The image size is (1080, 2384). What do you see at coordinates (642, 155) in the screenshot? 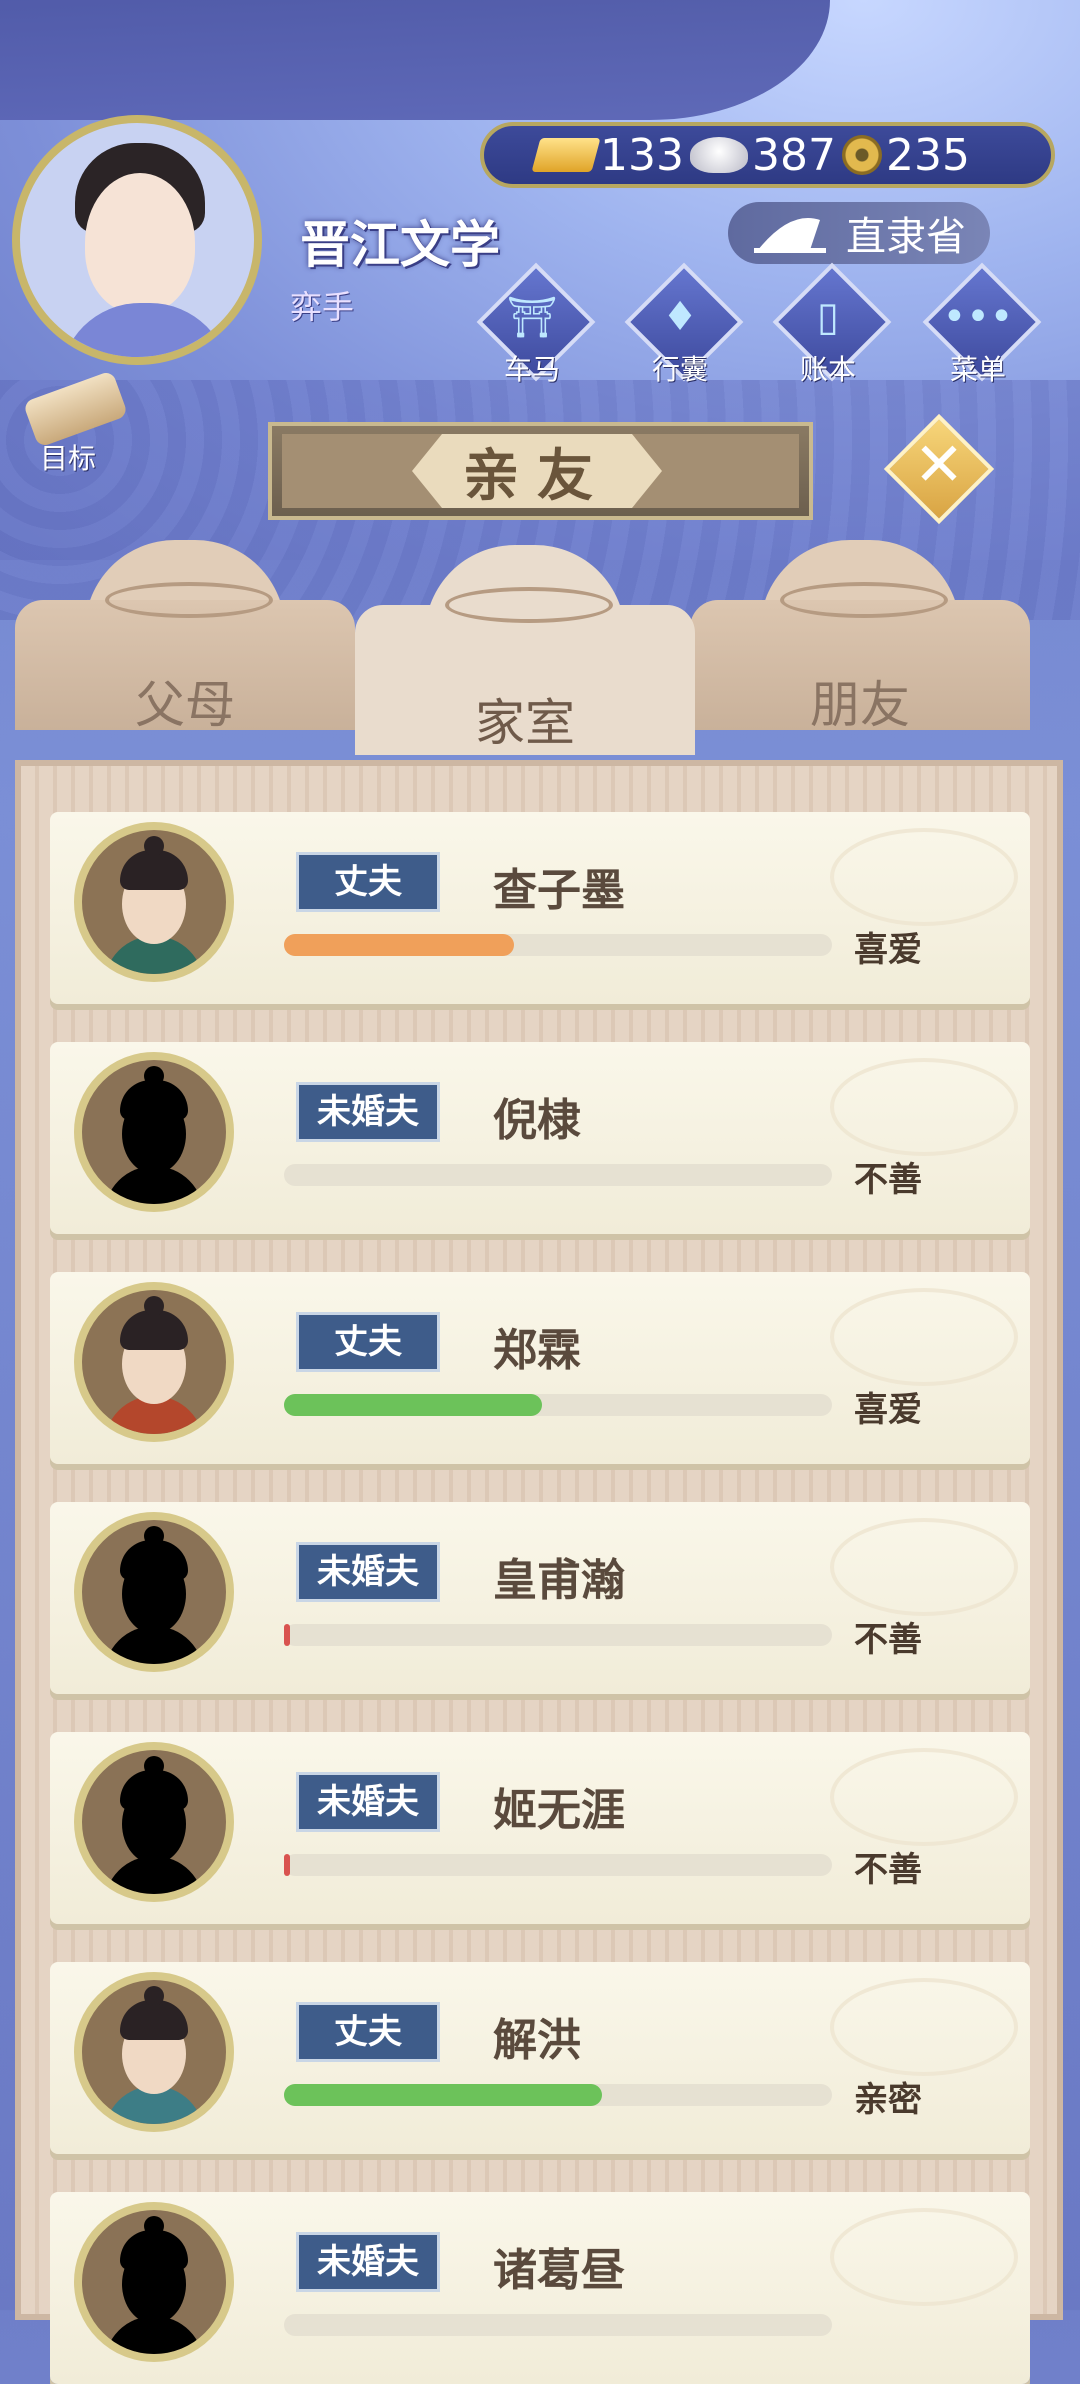
I see `gold-amount: 133` at bounding box center [642, 155].